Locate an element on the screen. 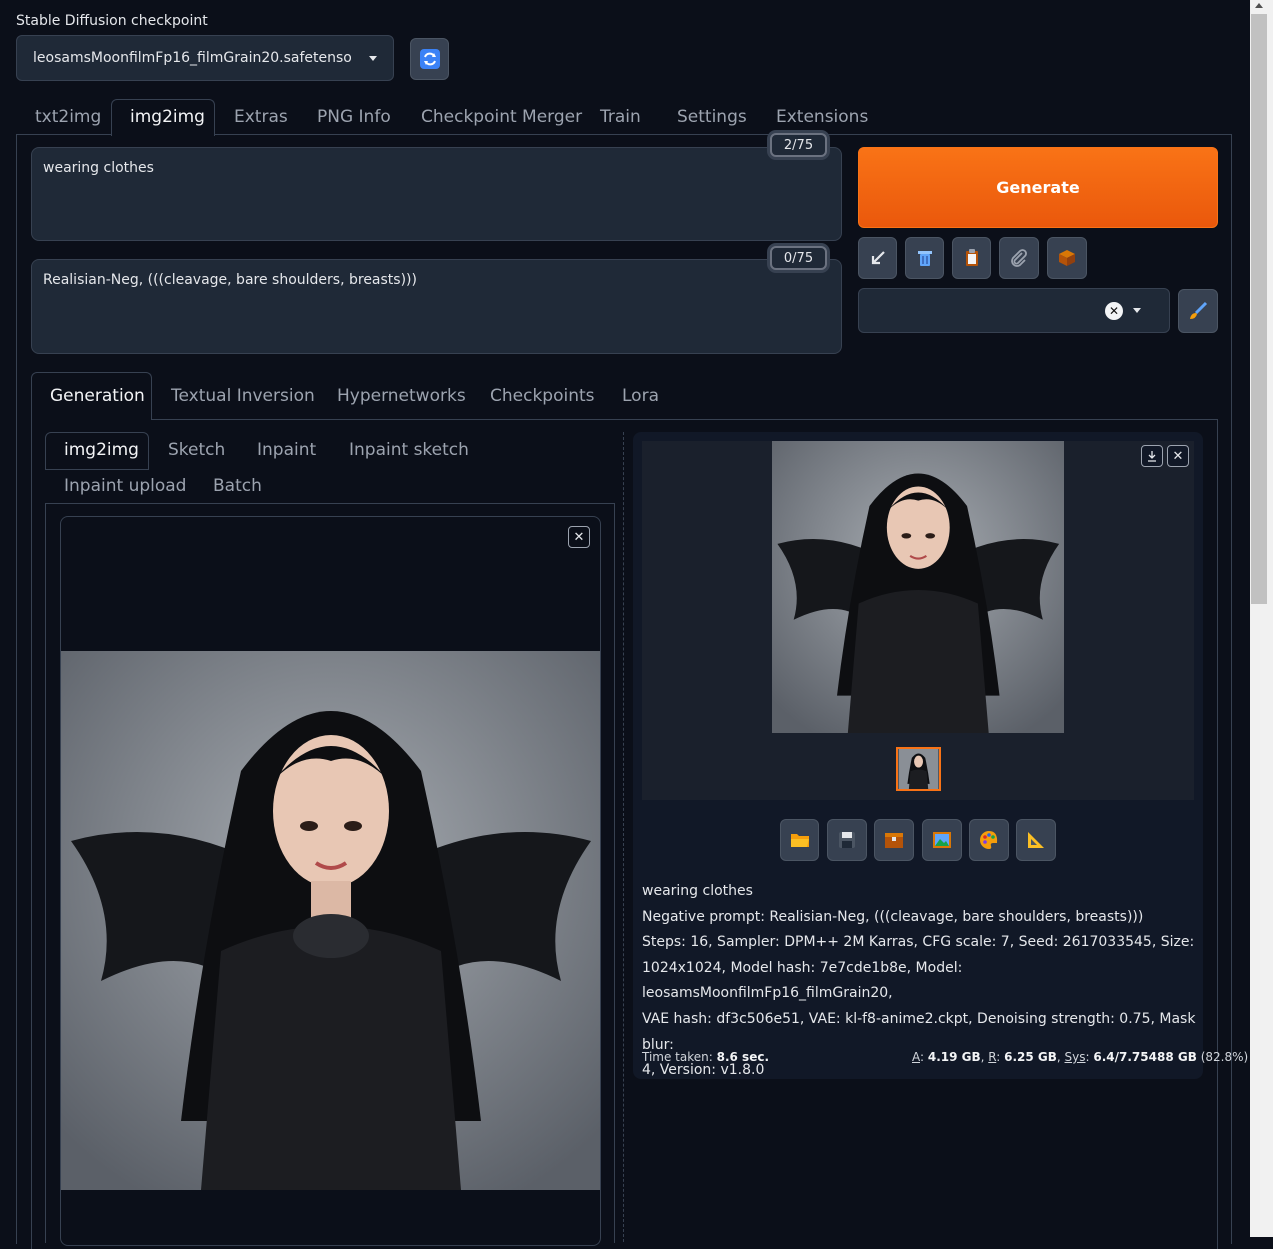 The image size is (1273, 1249). image-icon is located at coordinates (942, 840).